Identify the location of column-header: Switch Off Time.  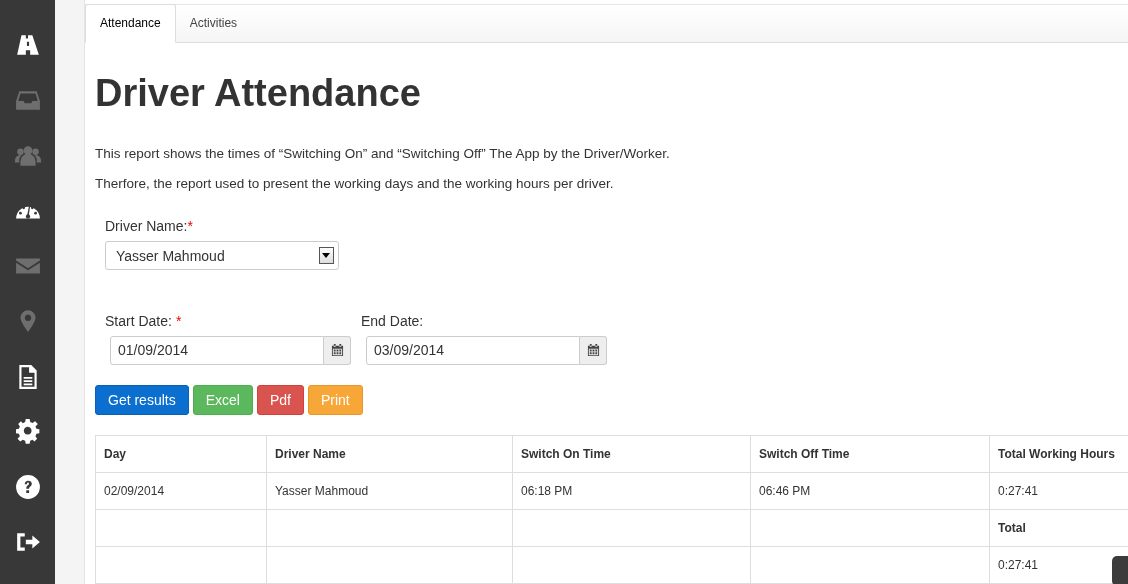
(870, 454).